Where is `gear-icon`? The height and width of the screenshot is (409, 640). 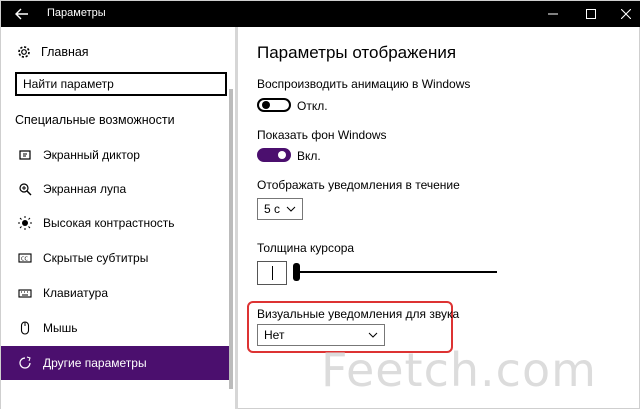
gear-icon is located at coordinates (24, 52).